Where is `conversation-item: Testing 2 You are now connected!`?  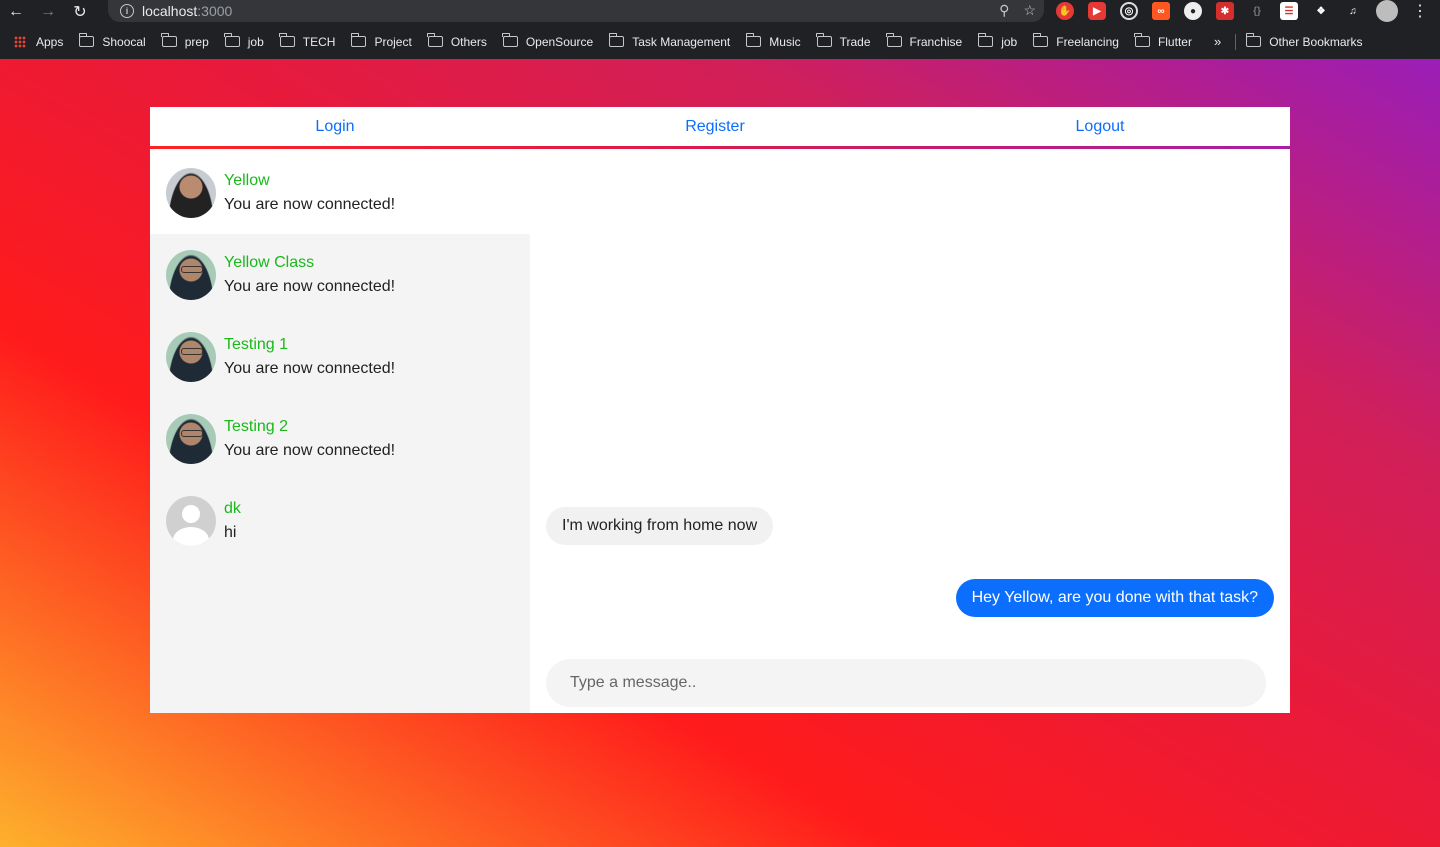
conversation-item: Testing 2 You are now connected! is located at coordinates (340, 439).